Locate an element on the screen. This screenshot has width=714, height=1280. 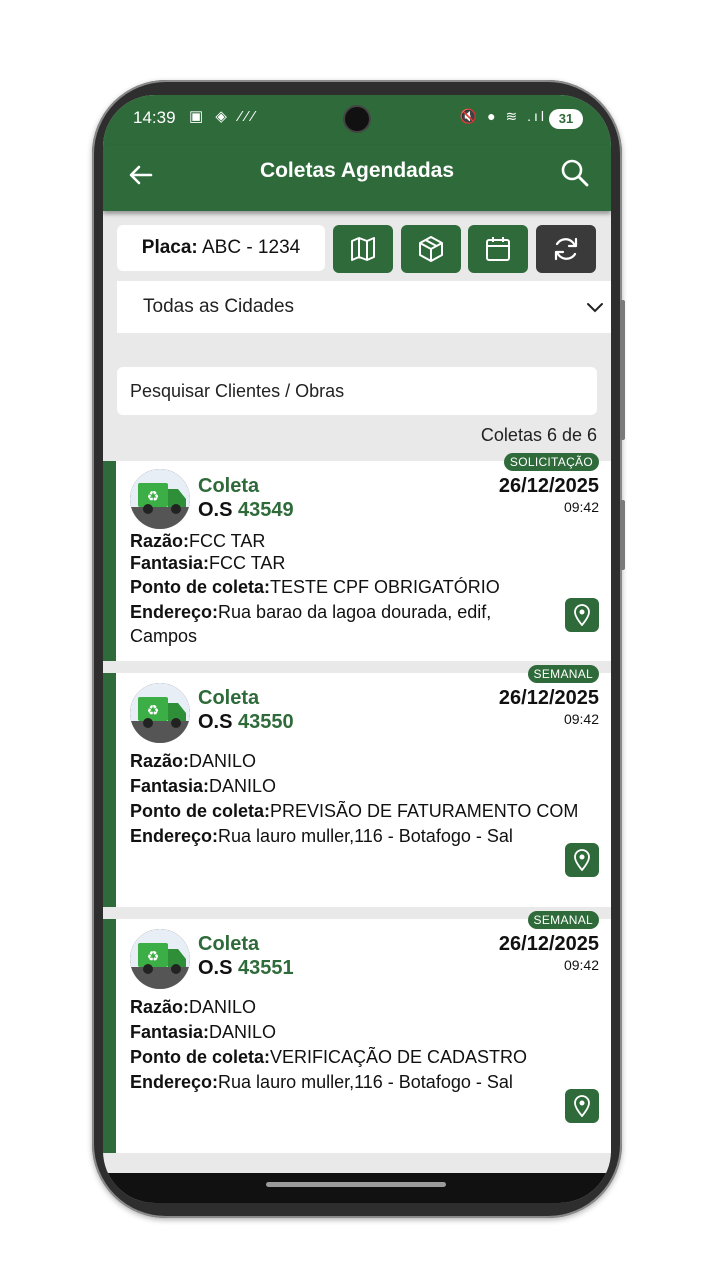
ponto-row: Ponto de coleta:TESTE CPF OBRIGATÓRIO is located at coordinates (315, 587).